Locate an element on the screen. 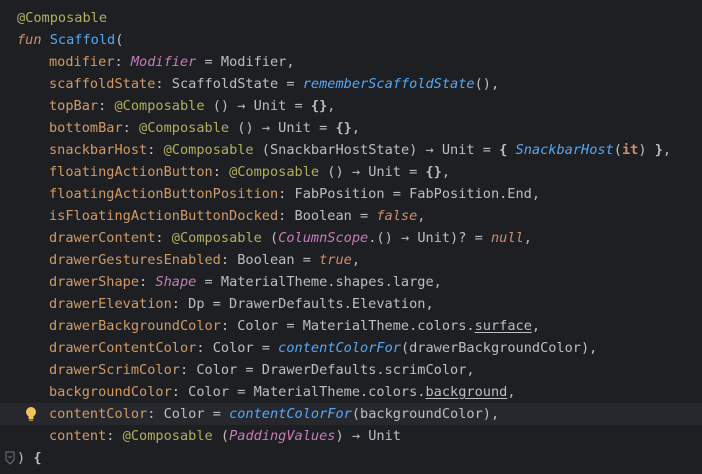 This screenshot has height=474, width=702. code-token: background is located at coordinates (466, 392).